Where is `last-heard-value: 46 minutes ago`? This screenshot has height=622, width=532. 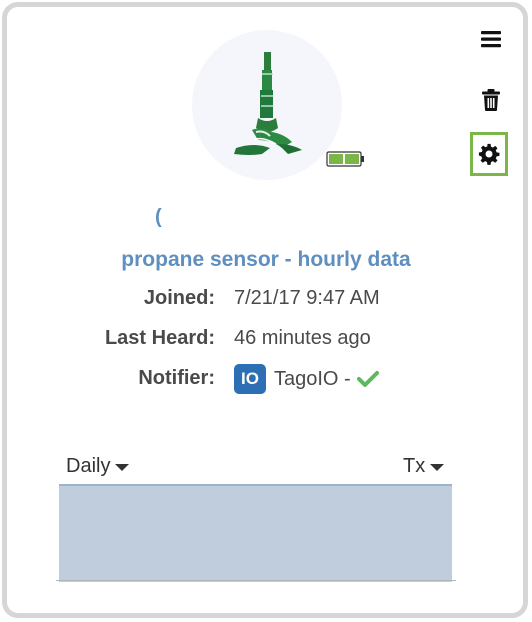
last-heard-value: 46 minutes ago is located at coordinates (302, 338).